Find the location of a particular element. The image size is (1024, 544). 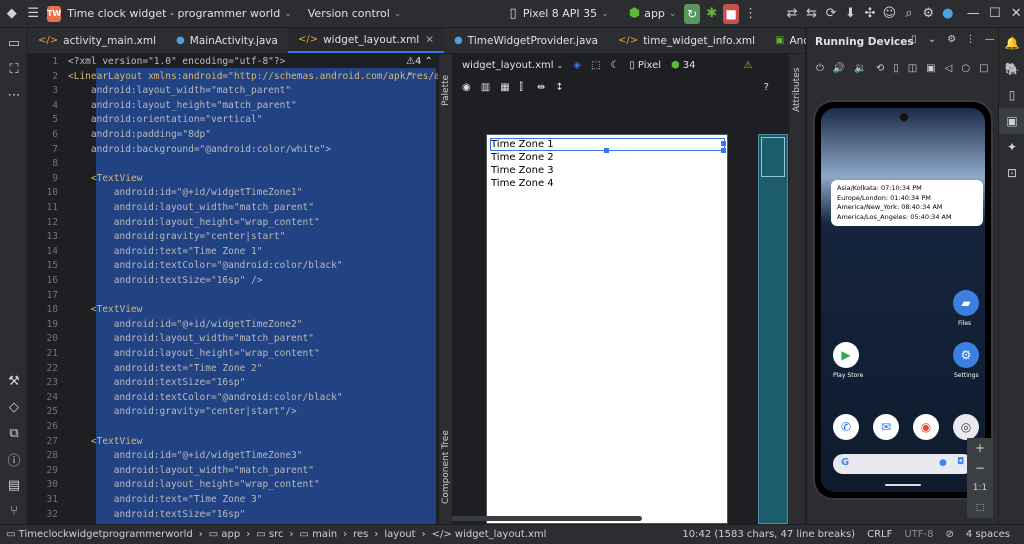

more-actions-icon: ⋮ is located at coordinates (750, 14).